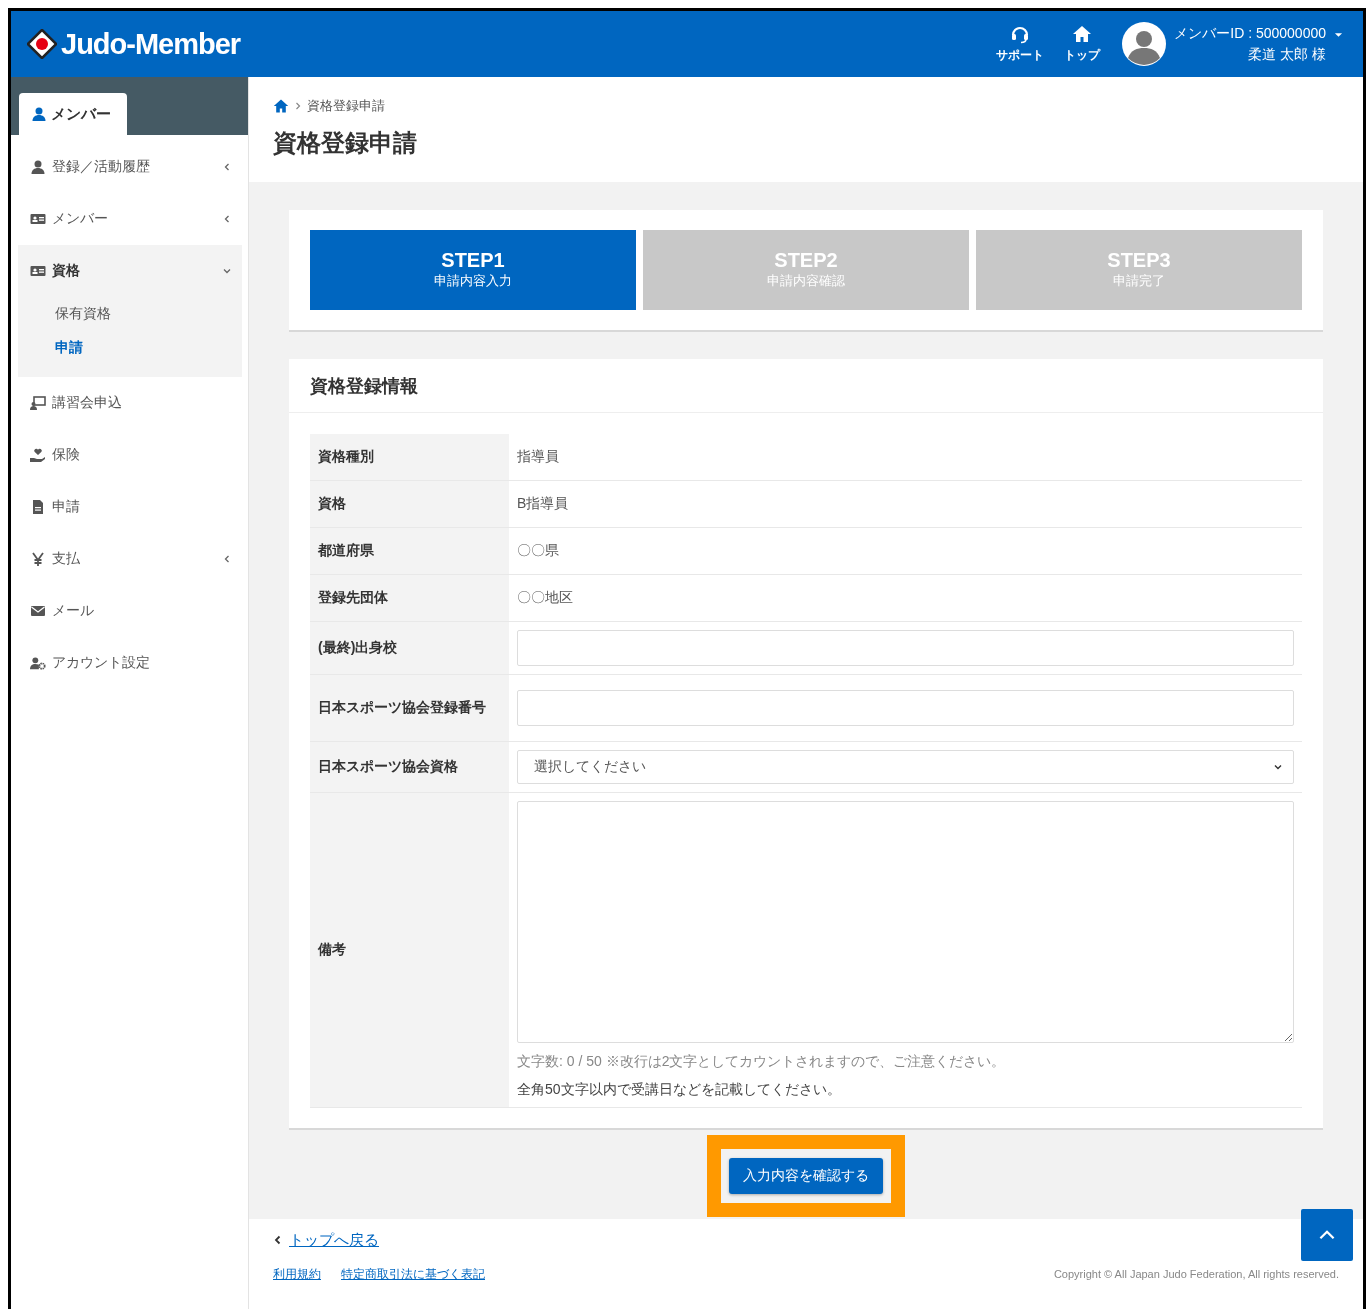  Describe the element at coordinates (38, 403) in the screenshot. I see `presentation-icon` at that location.